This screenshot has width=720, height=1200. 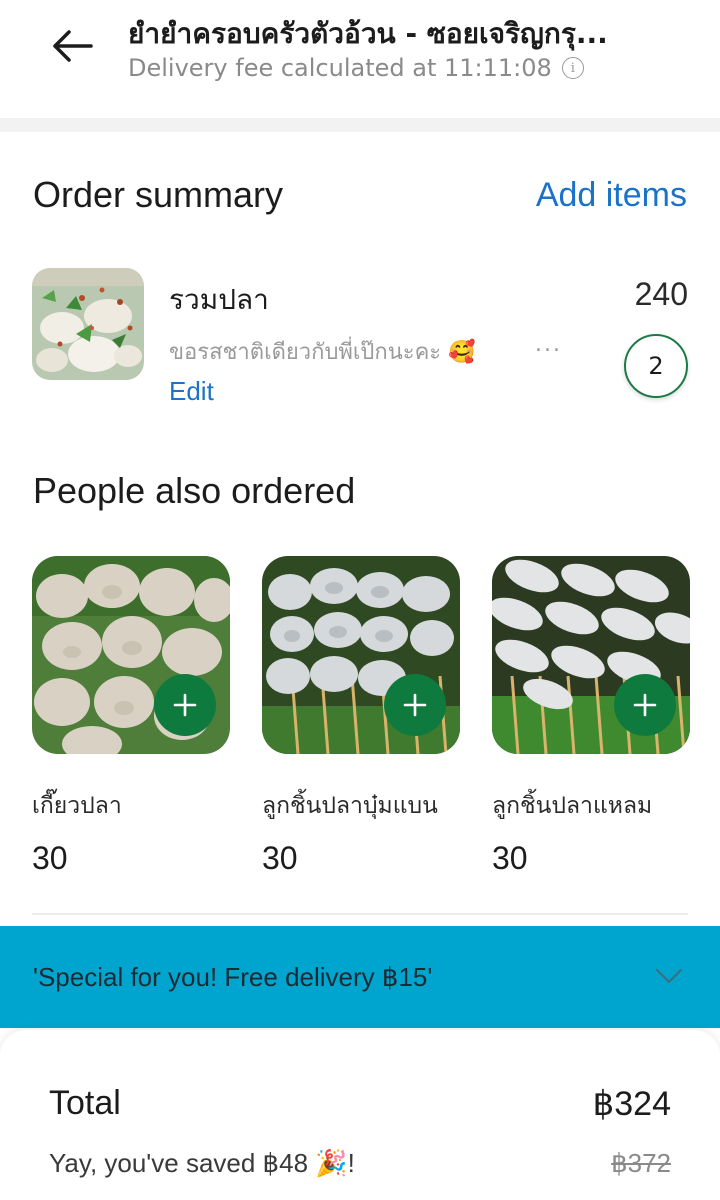 I want to click on recommended-item-name: เกี๊ยวปลา, so click(x=77, y=806).